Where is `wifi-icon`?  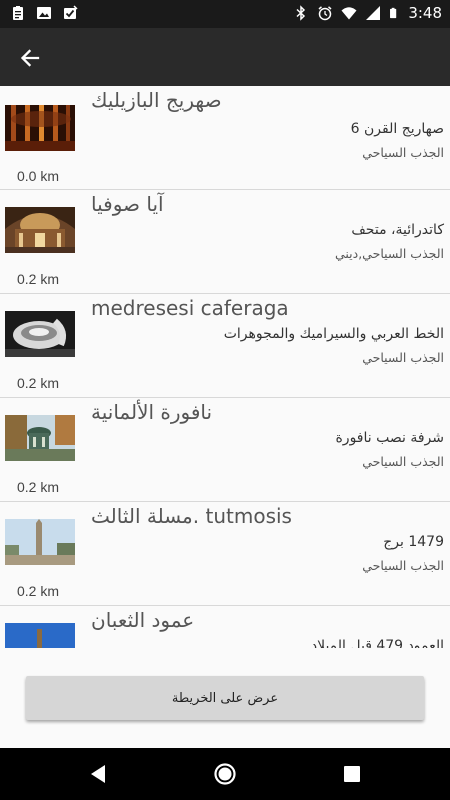
wifi-icon is located at coordinates (349, 13).